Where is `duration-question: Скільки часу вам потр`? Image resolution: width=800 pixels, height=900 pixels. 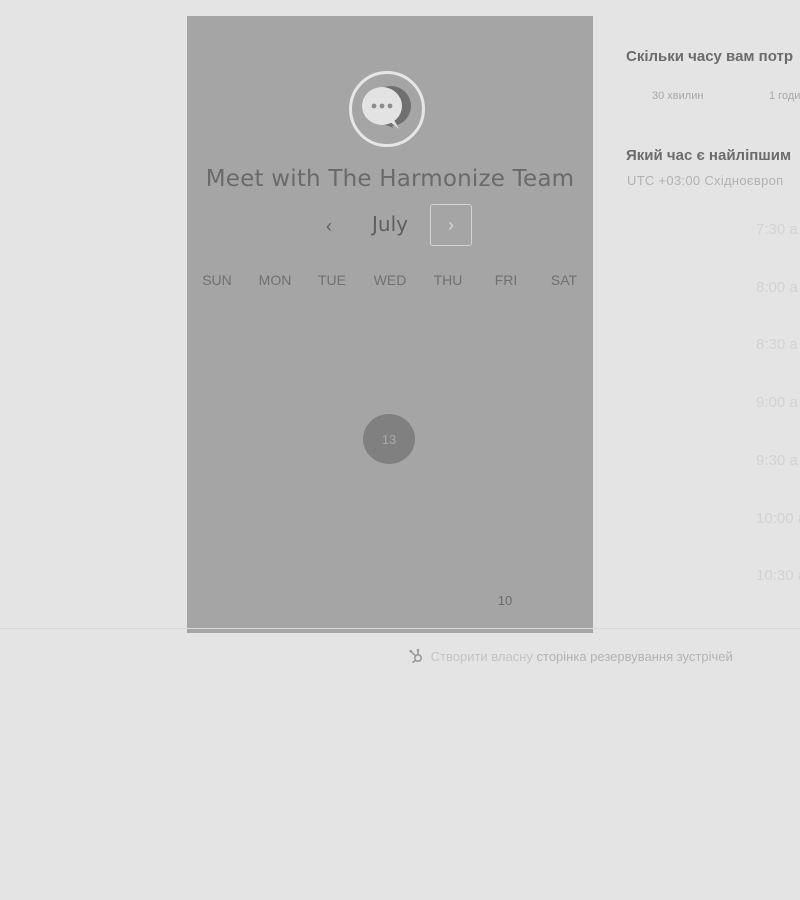 duration-question: Скільки часу вам потр is located at coordinates (710, 56).